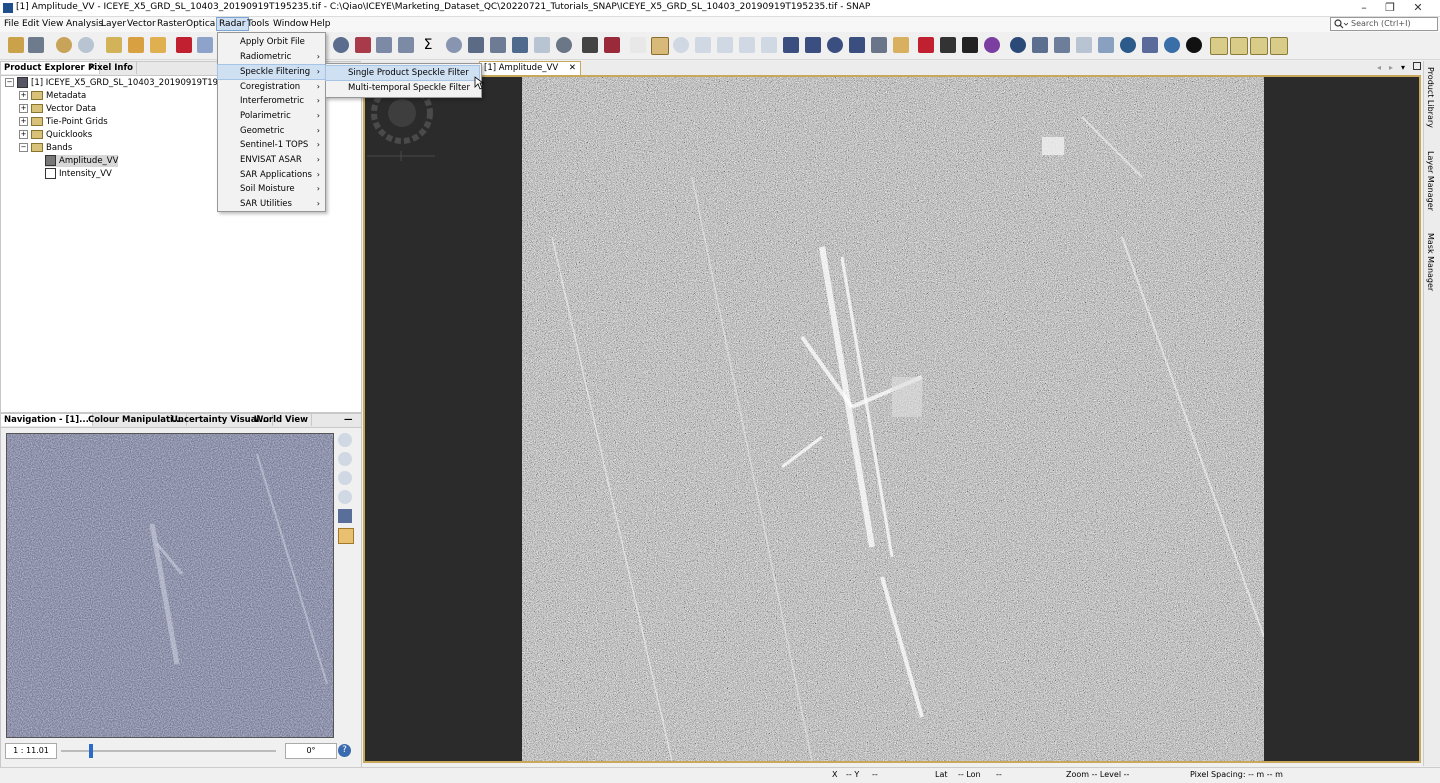 The image size is (1440, 783). I want to click on save-product-icon, so click(36, 45).